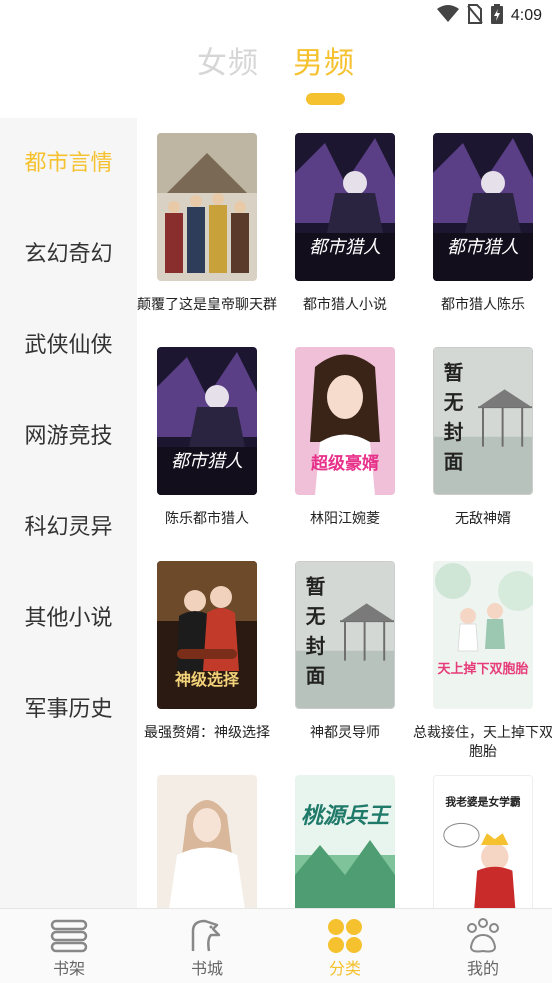  I want to click on category-item-wuxia: 武侠仙侠, so click(68, 346).